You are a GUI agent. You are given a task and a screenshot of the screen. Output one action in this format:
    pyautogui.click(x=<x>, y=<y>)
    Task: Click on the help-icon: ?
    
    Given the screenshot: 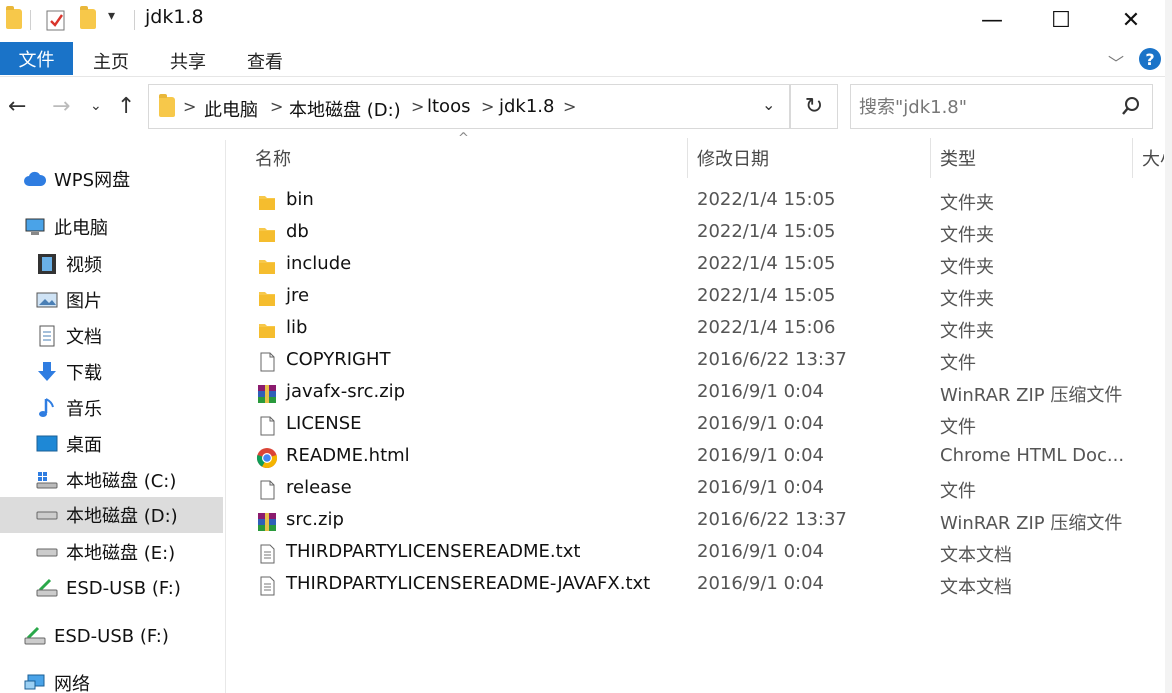 What is the action you would take?
    pyautogui.click(x=1150, y=59)
    